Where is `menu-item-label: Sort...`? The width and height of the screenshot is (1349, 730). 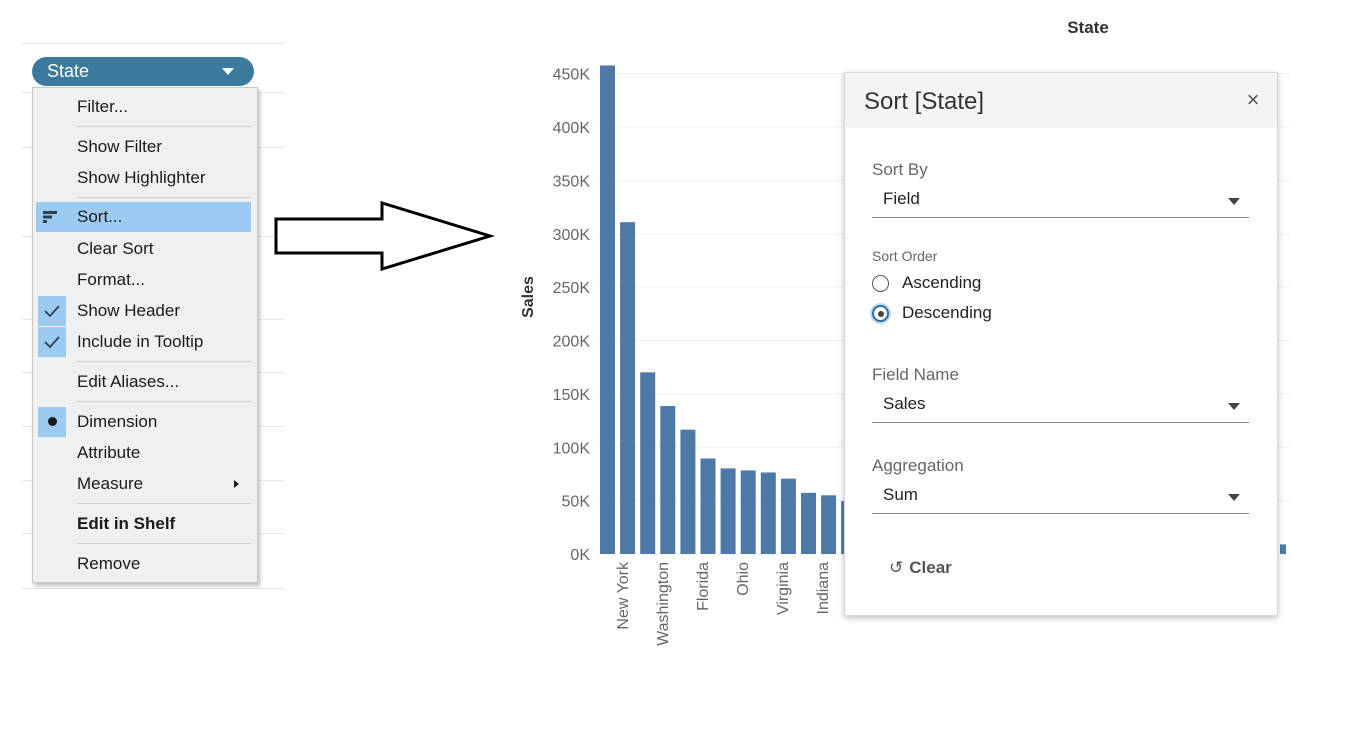
menu-item-label: Sort... is located at coordinates (100, 216).